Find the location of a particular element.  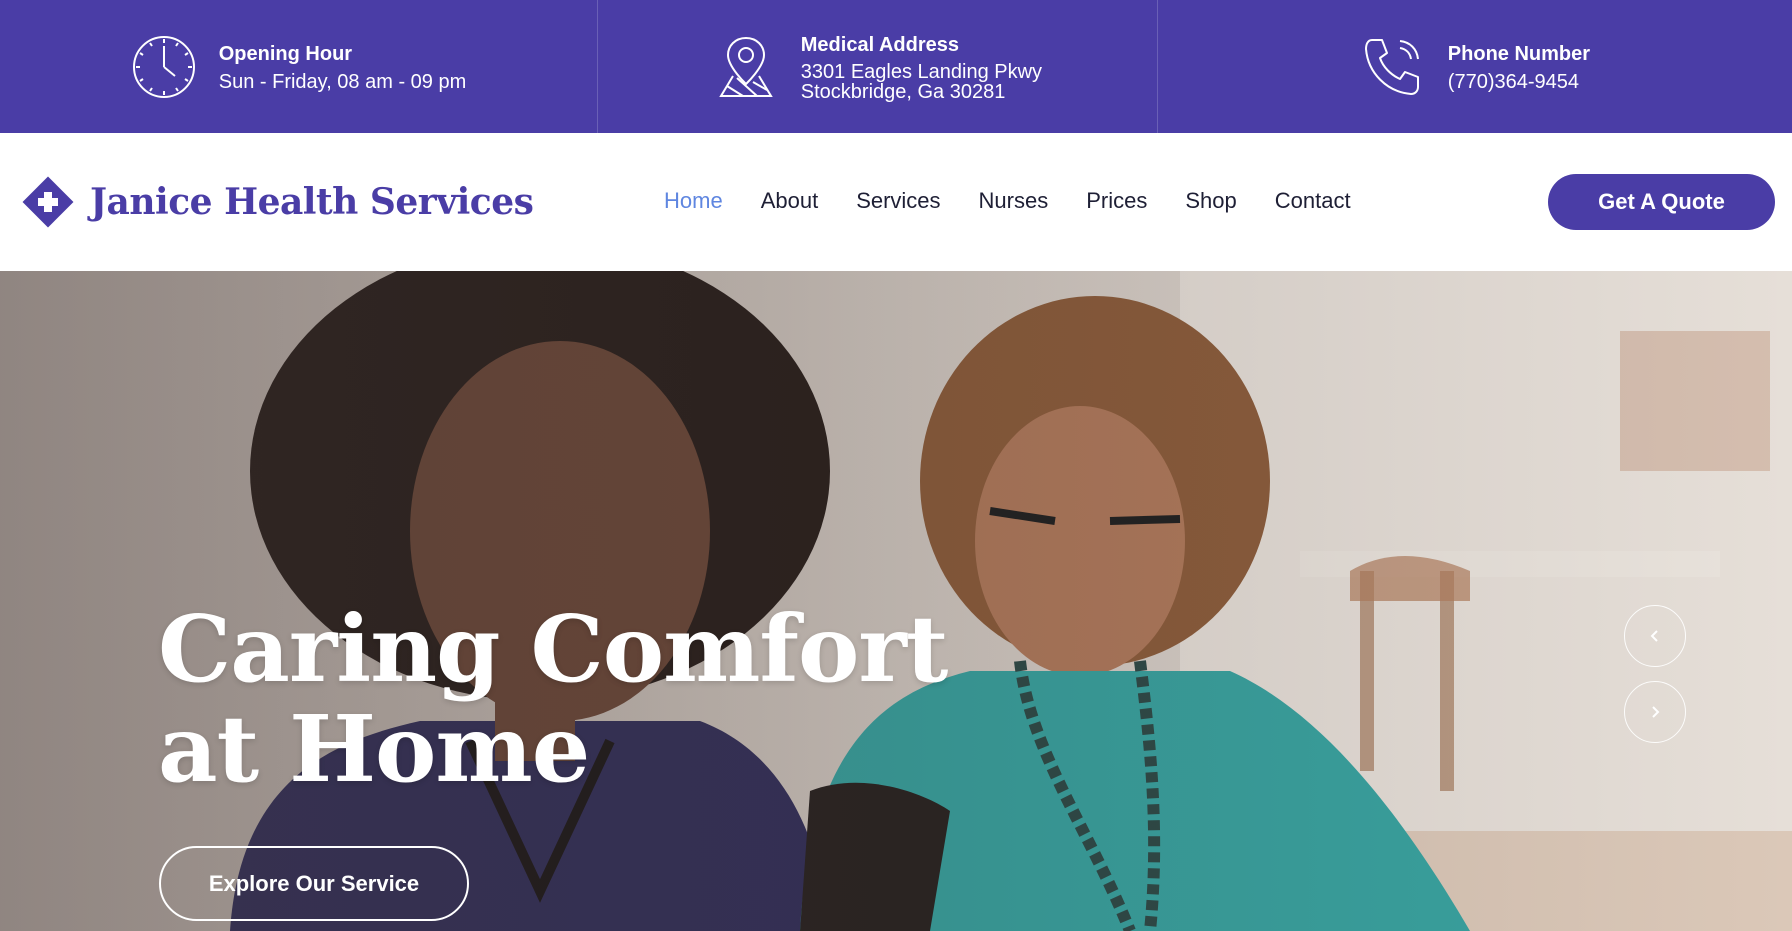

brand-name: Janice Health Services is located at coordinates (312, 202).